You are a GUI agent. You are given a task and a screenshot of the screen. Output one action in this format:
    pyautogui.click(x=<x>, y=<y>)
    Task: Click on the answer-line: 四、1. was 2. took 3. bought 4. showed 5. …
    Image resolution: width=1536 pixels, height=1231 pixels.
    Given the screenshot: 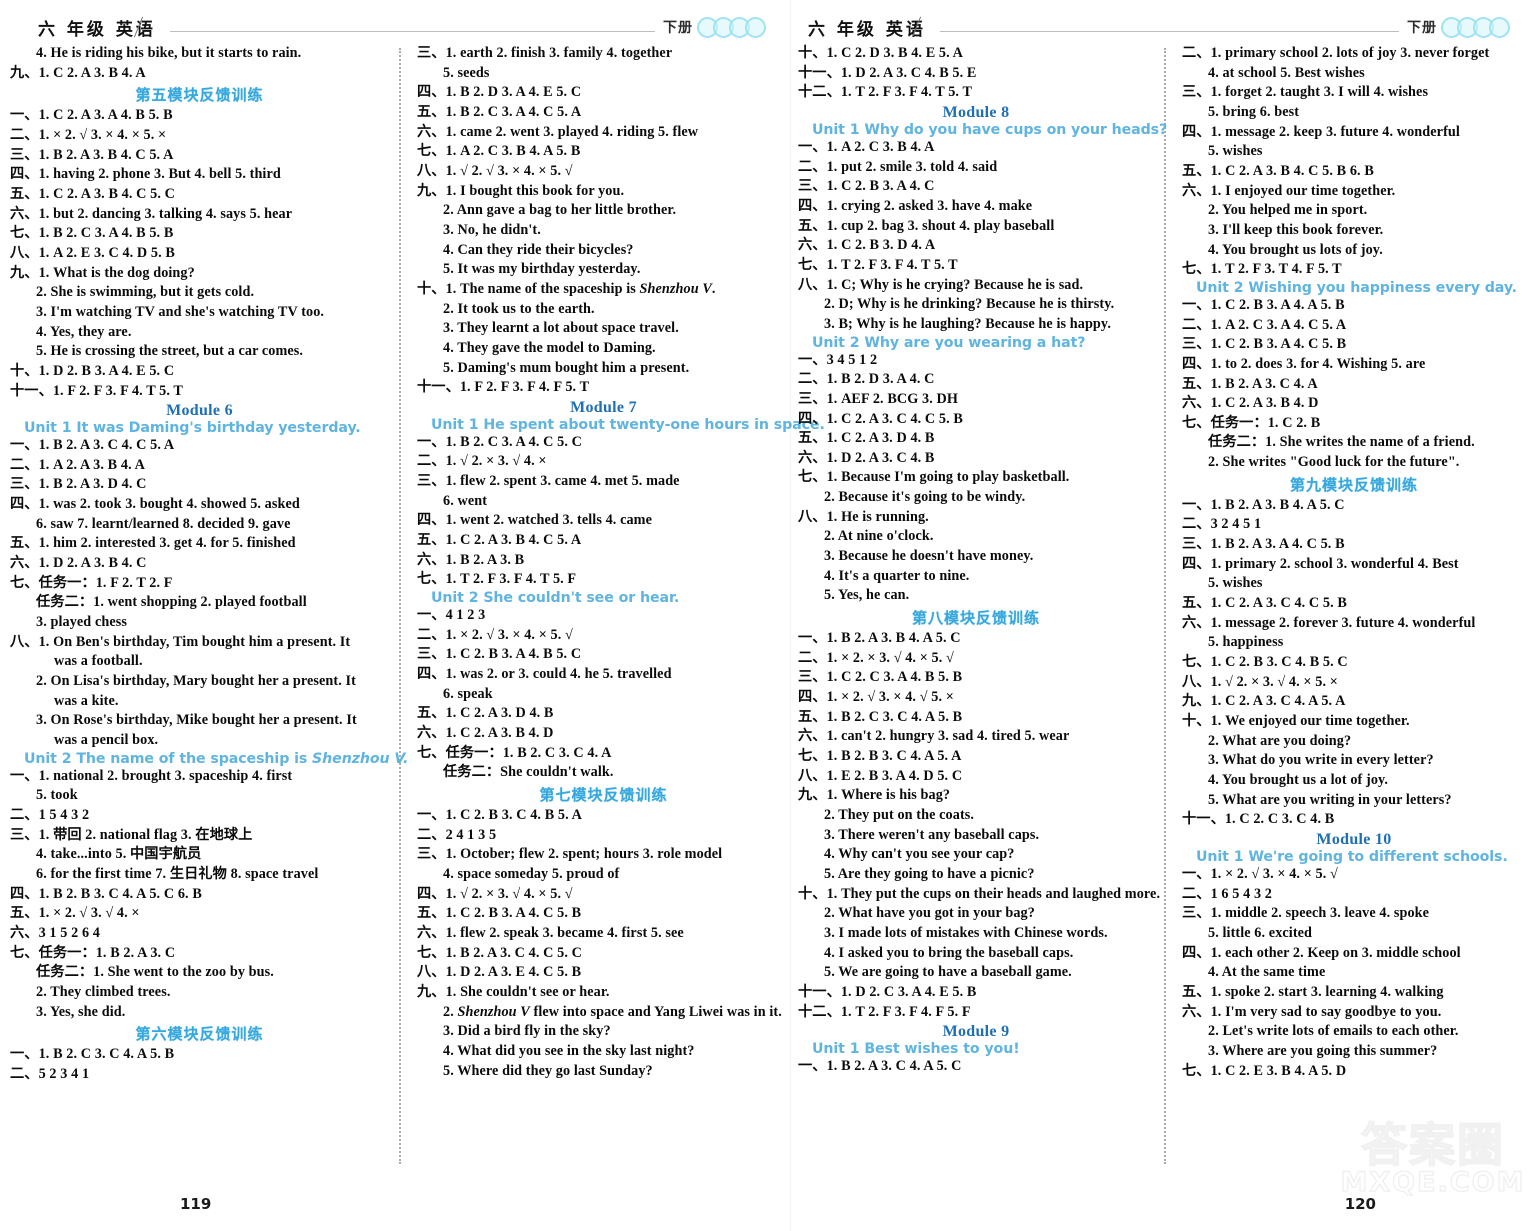 What is the action you would take?
    pyautogui.click(x=155, y=504)
    